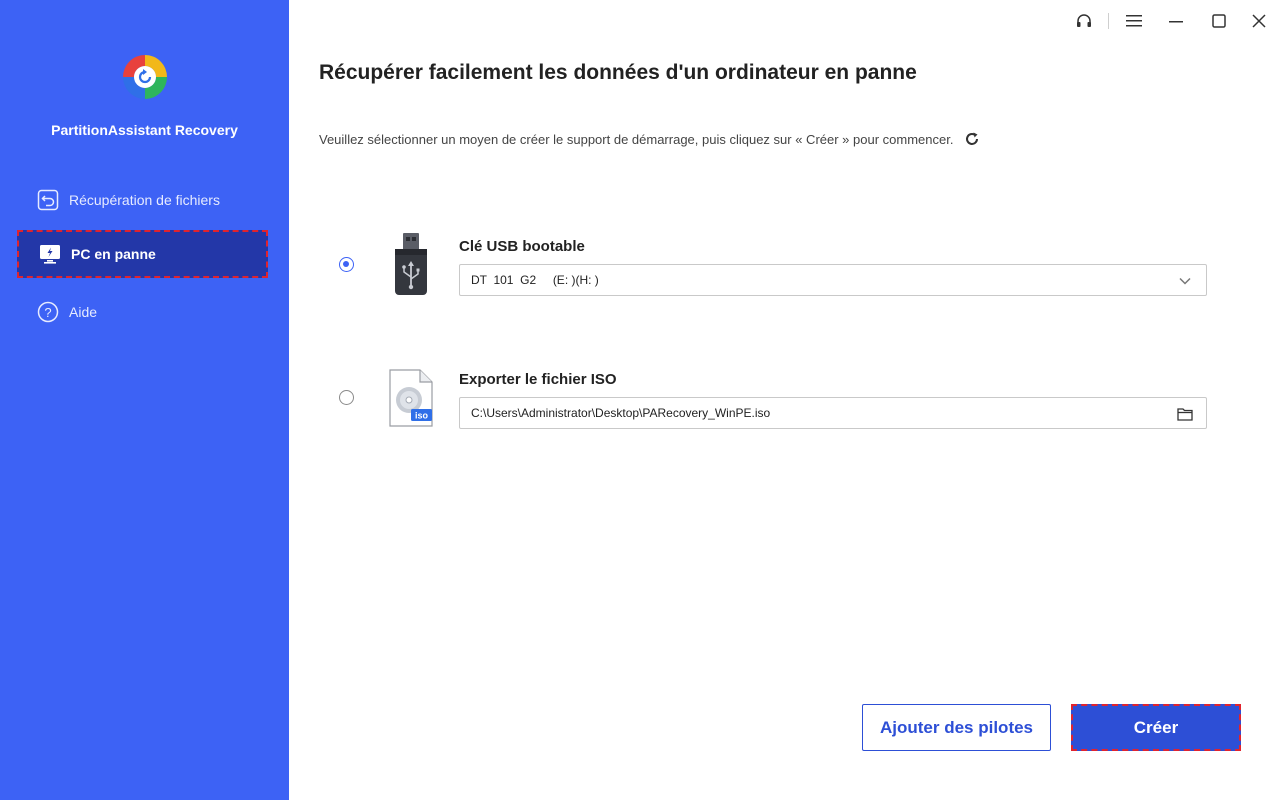 Image resolution: width=1280 pixels, height=800 pixels. What do you see at coordinates (422, 416) in the screenshot?
I see `svg-text: iso` at bounding box center [422, 416].